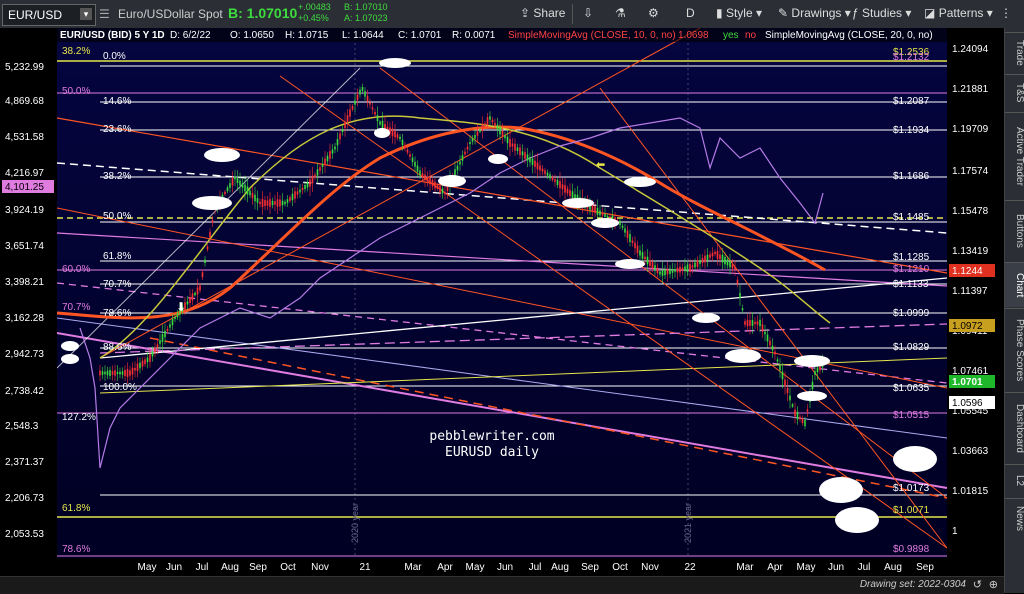 This screenshot has width=1024, height=594. I want to click on tab-dashboard: Dashboard, so click(1014, 427).